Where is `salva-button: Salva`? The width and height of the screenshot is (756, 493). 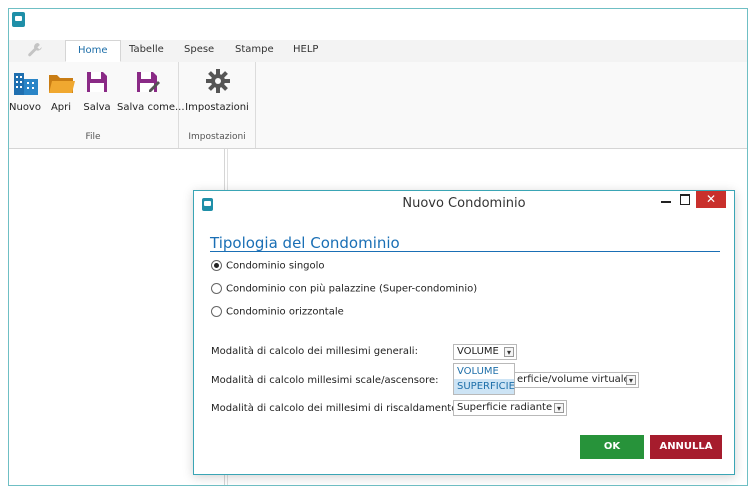
salva-button: Salva is located at coordinates (97, 94).